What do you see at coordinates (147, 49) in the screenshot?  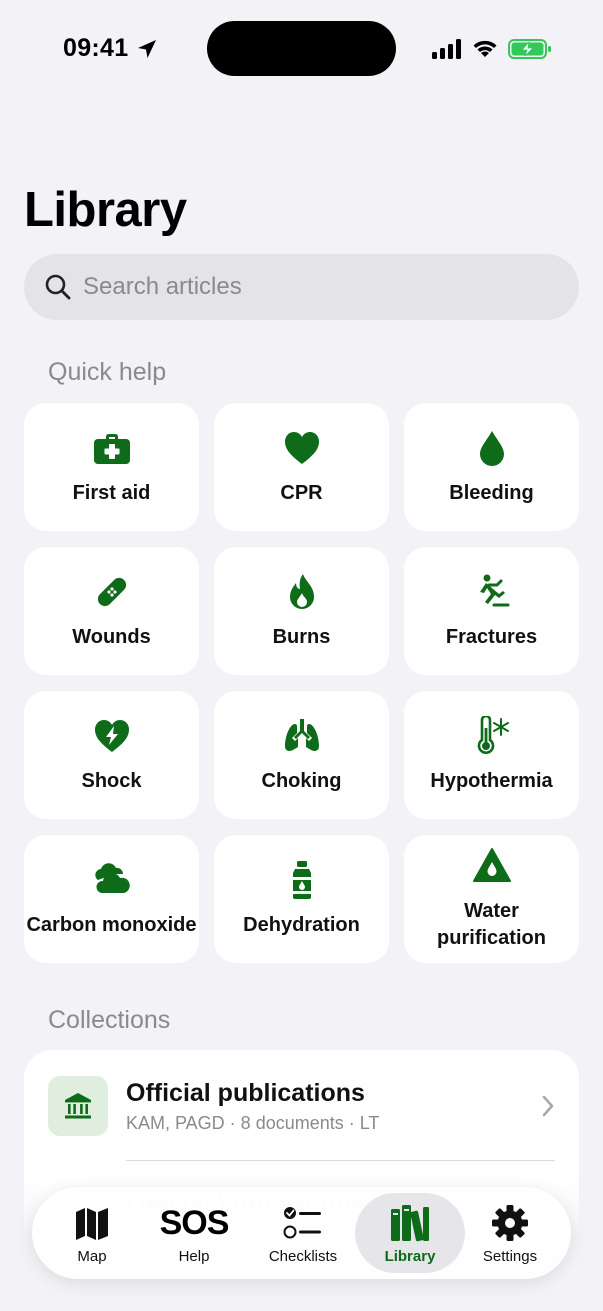 I see `location-arrow-icon` at bounding box center [147, 49].